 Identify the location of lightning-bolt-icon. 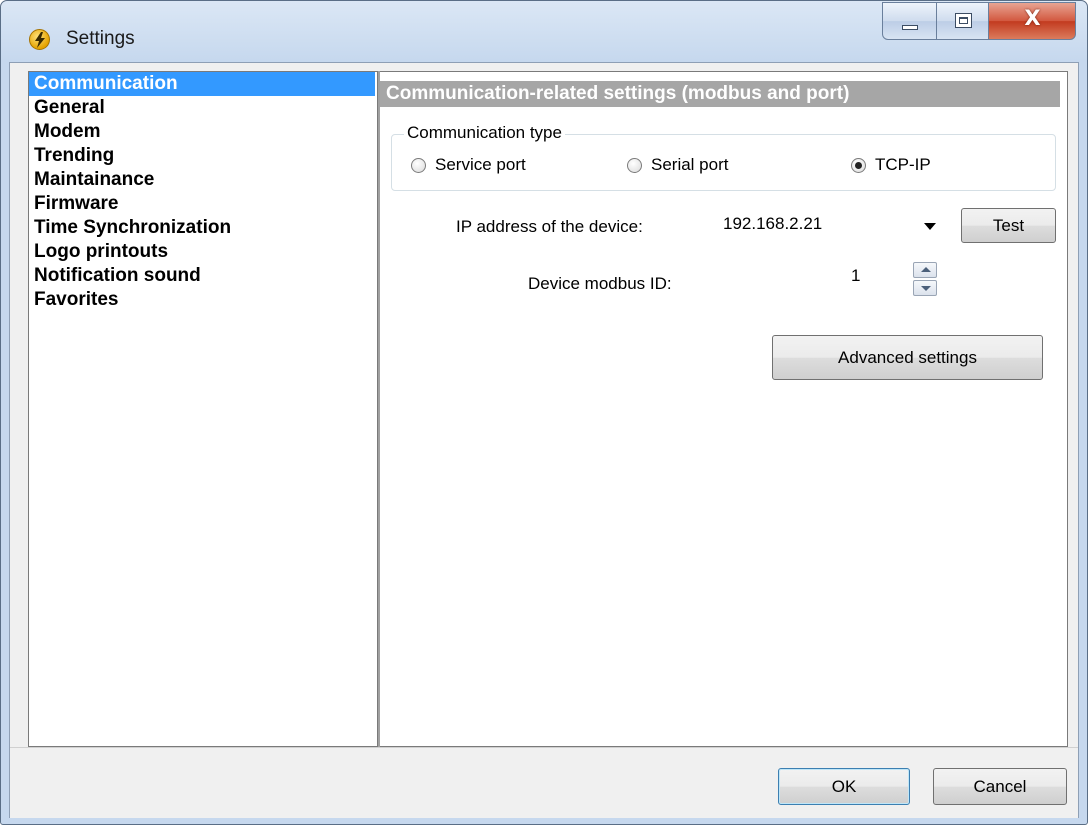
(39, 39).